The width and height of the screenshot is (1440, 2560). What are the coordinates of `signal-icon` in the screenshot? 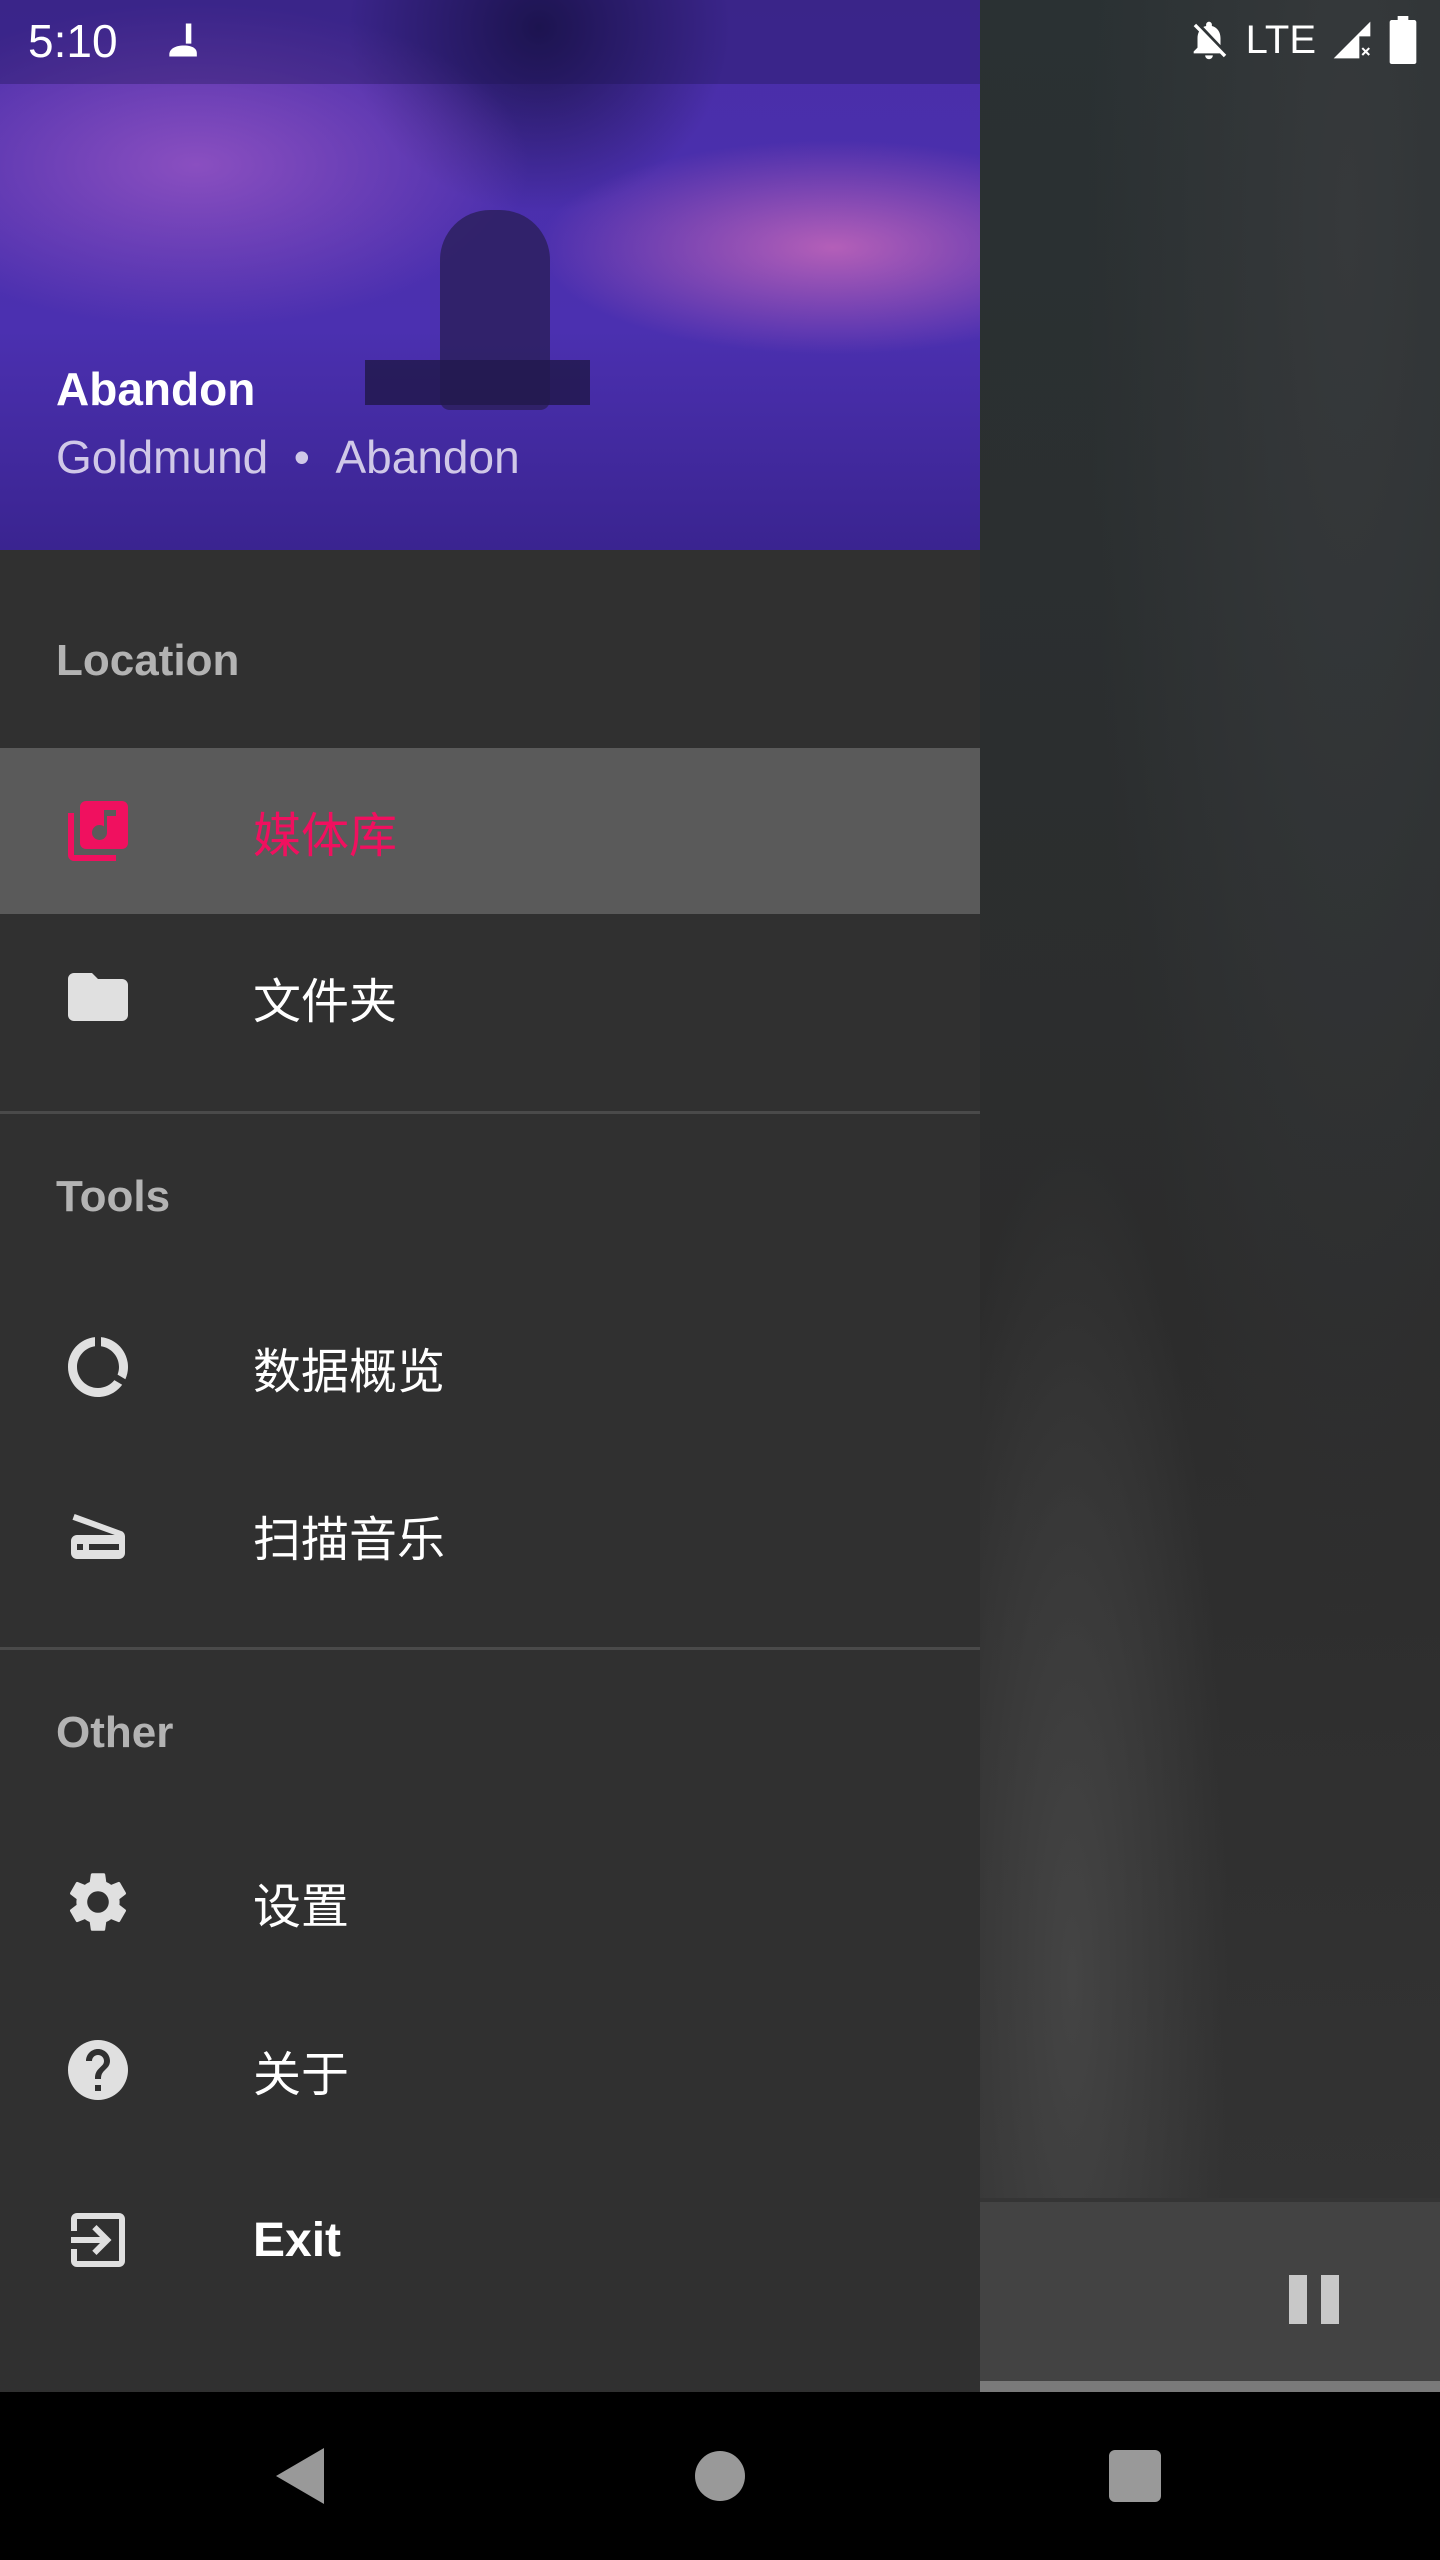 It's located at (1352, 40).